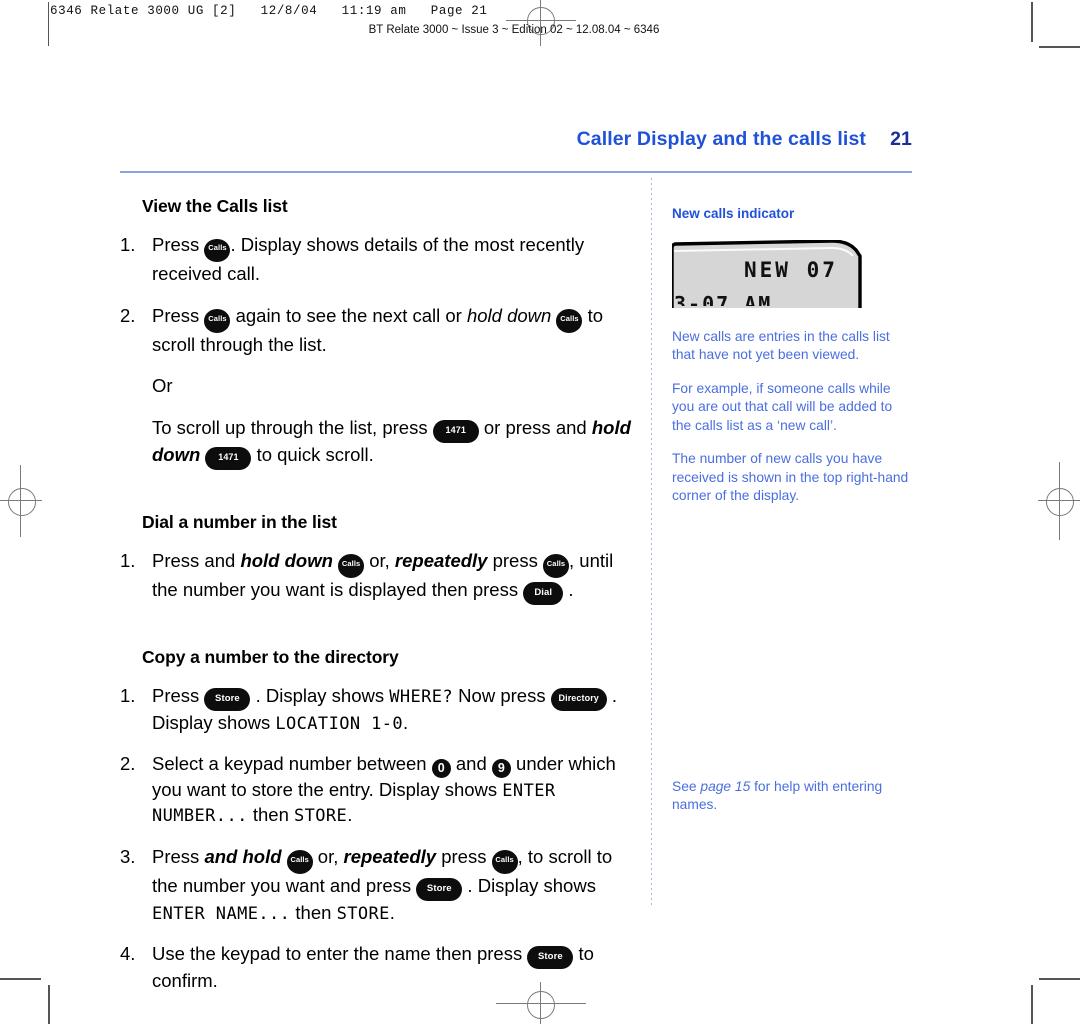 The image size is (1080, 1024). What do you see at coordinates (441, 769) in the screenshot?
I see `keypad-digit-0: 0` at bounding box center [441, 769].